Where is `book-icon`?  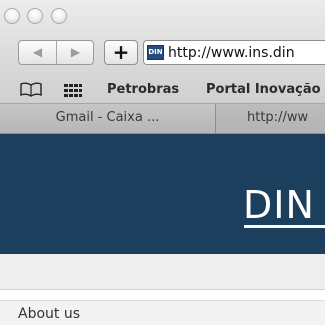
book-icon is located at coordinates (31, 91).